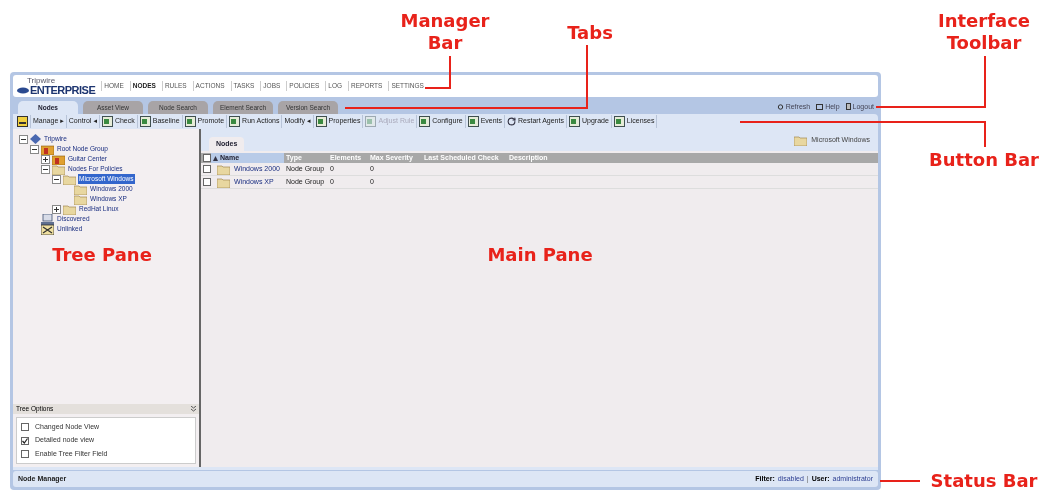  I want to click on annotation-label: Status Bar, so click(984, 480).